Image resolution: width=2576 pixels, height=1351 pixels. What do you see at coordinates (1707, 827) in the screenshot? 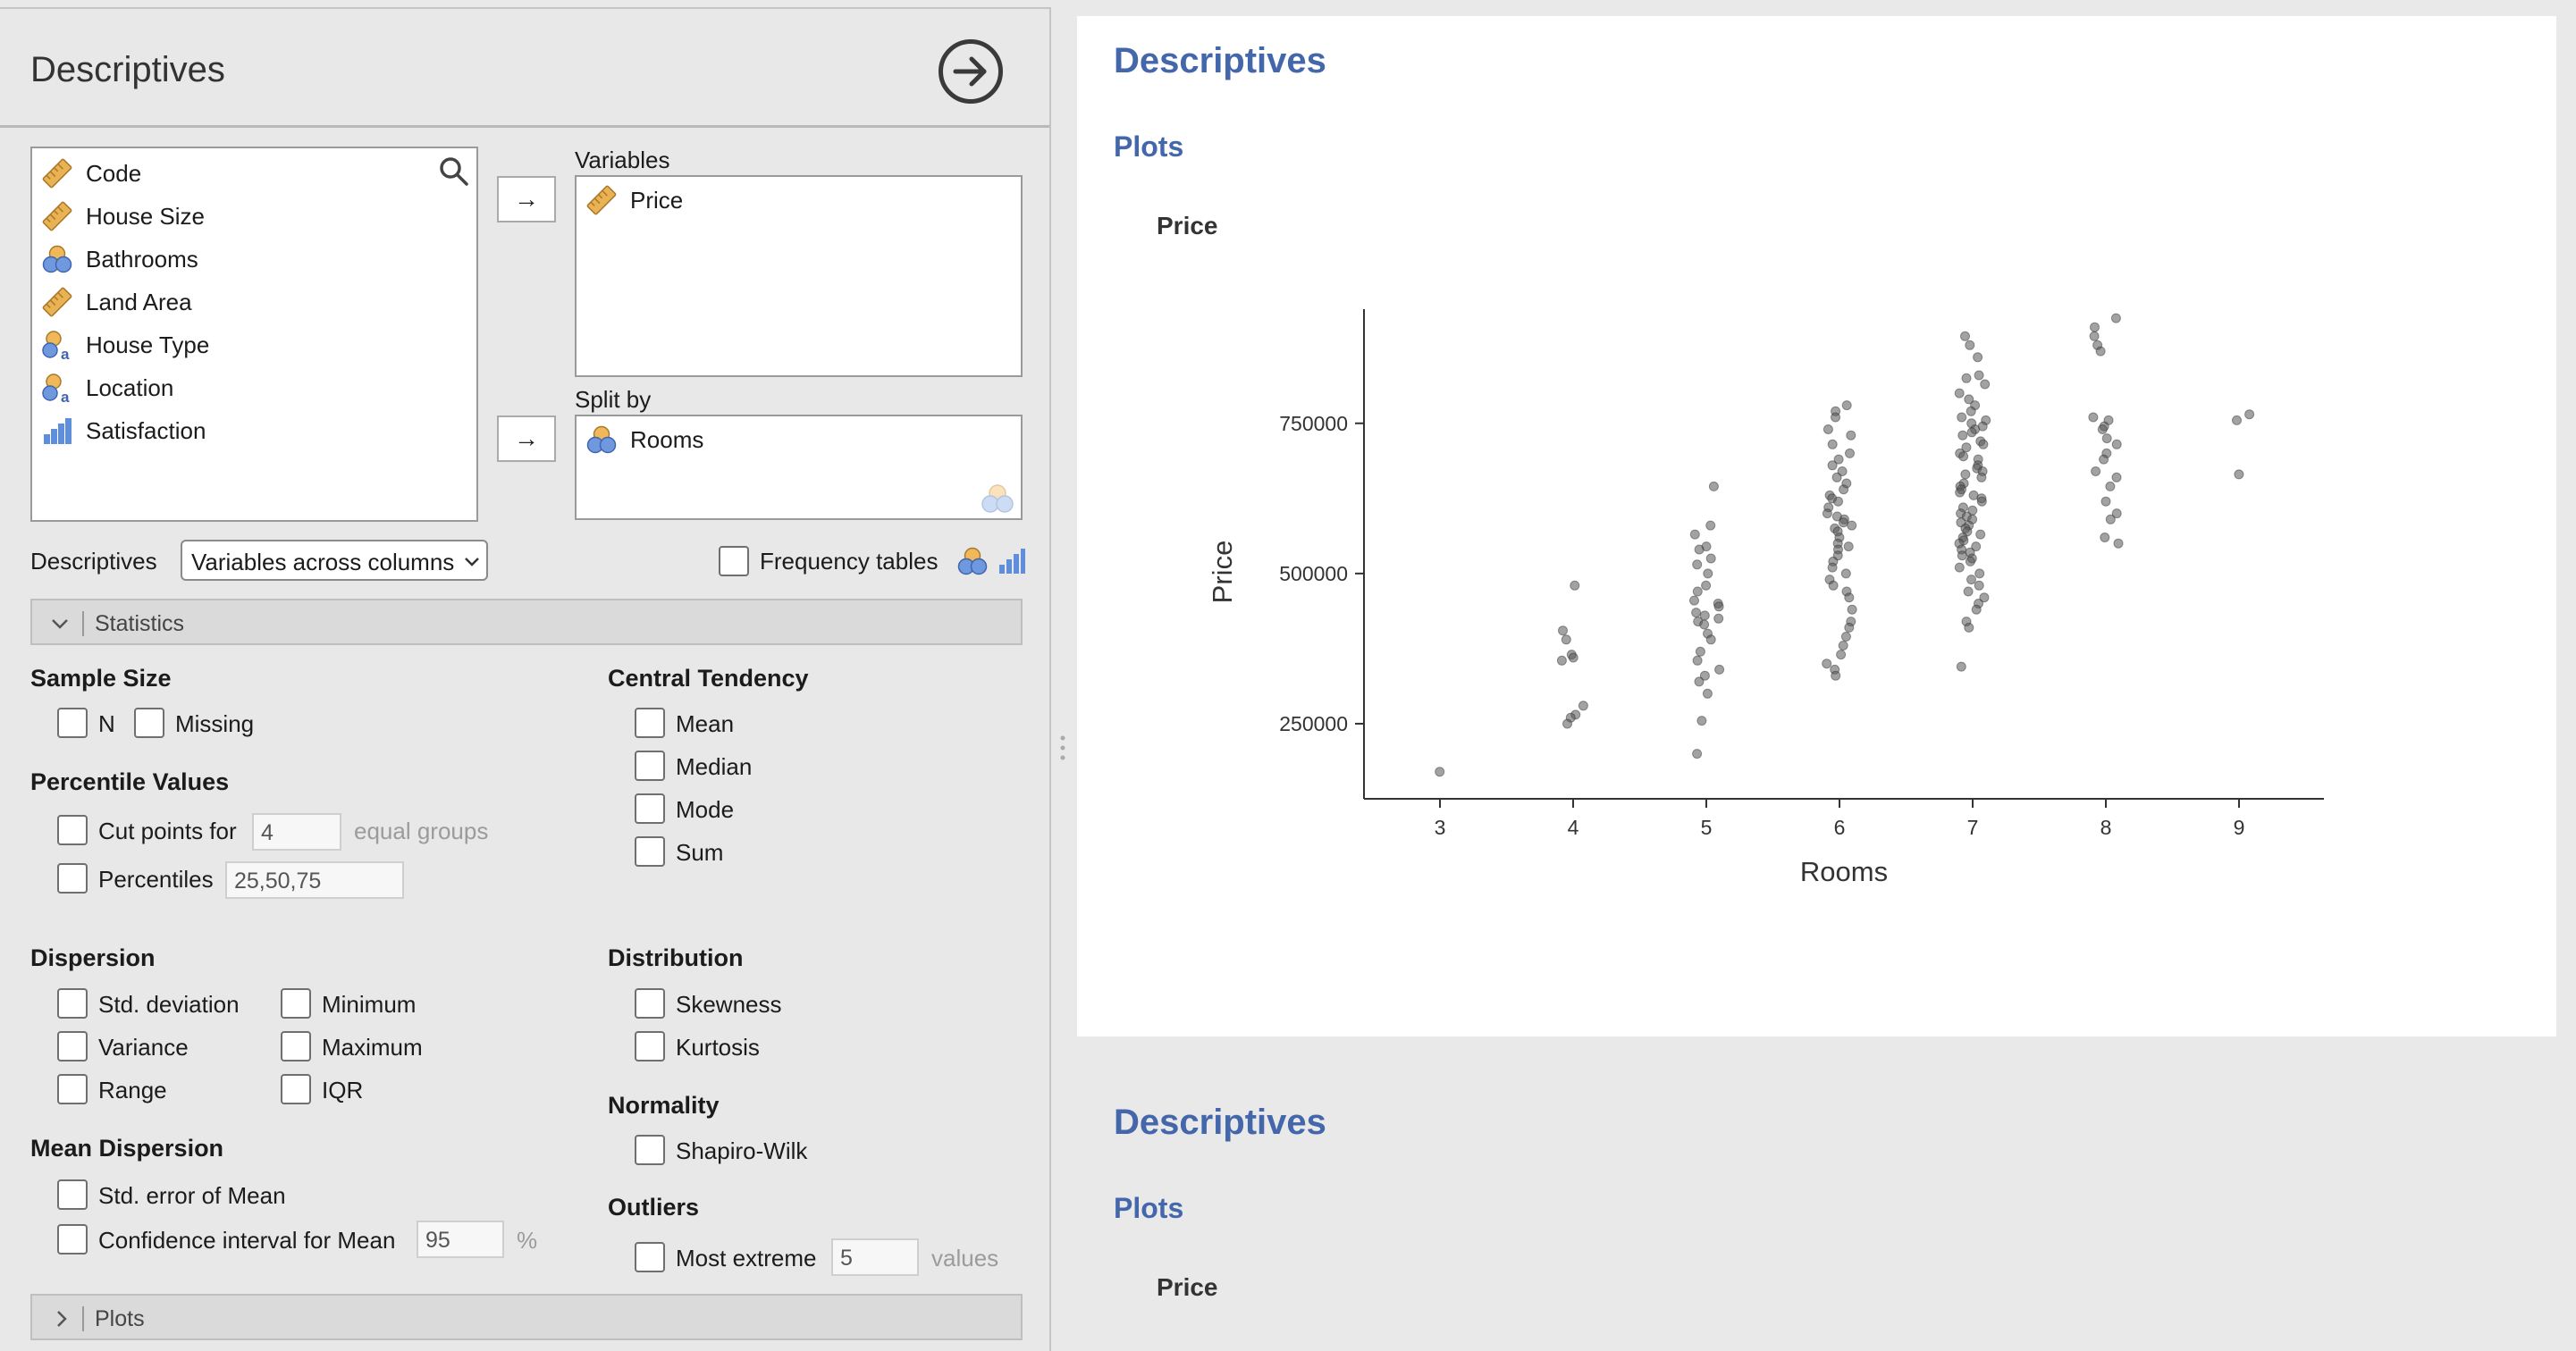
I see `x-tick-label: 5` at bounding box center [1707, 827].